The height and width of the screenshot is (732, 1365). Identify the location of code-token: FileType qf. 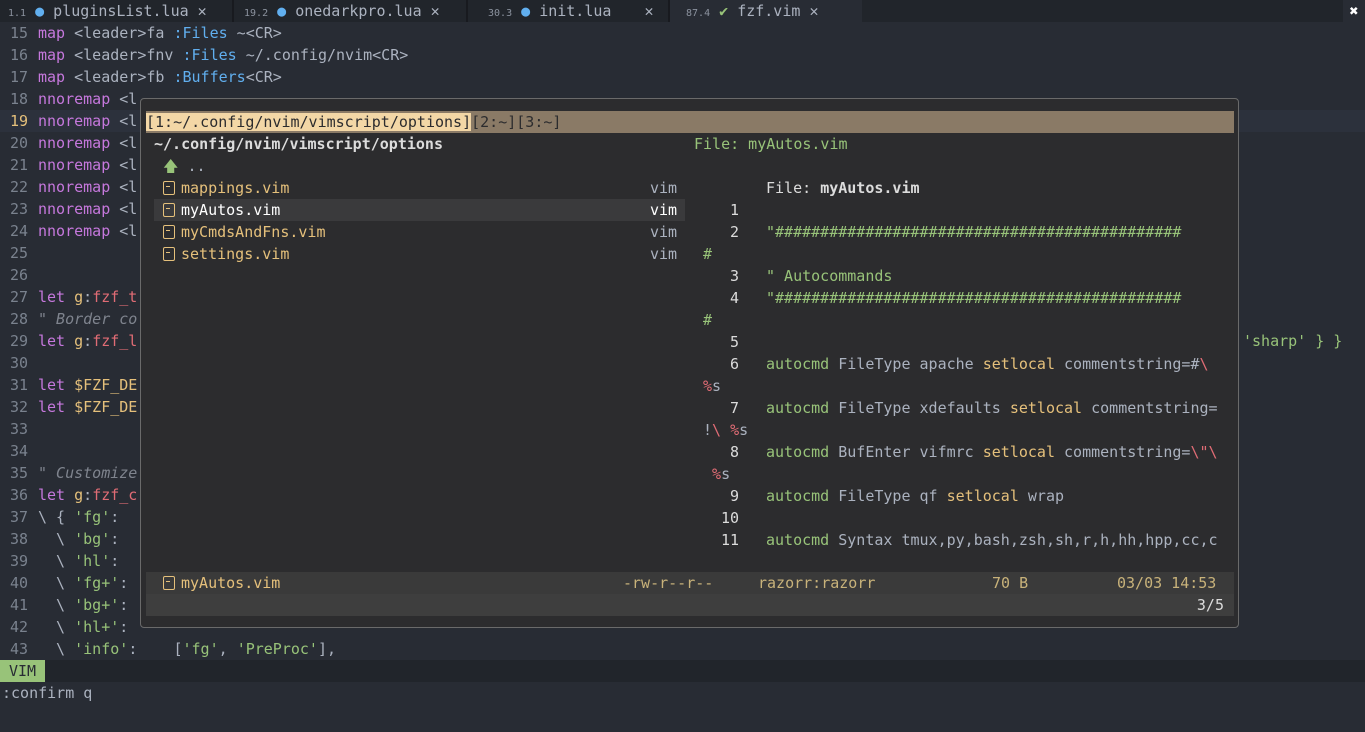
(892, 496).